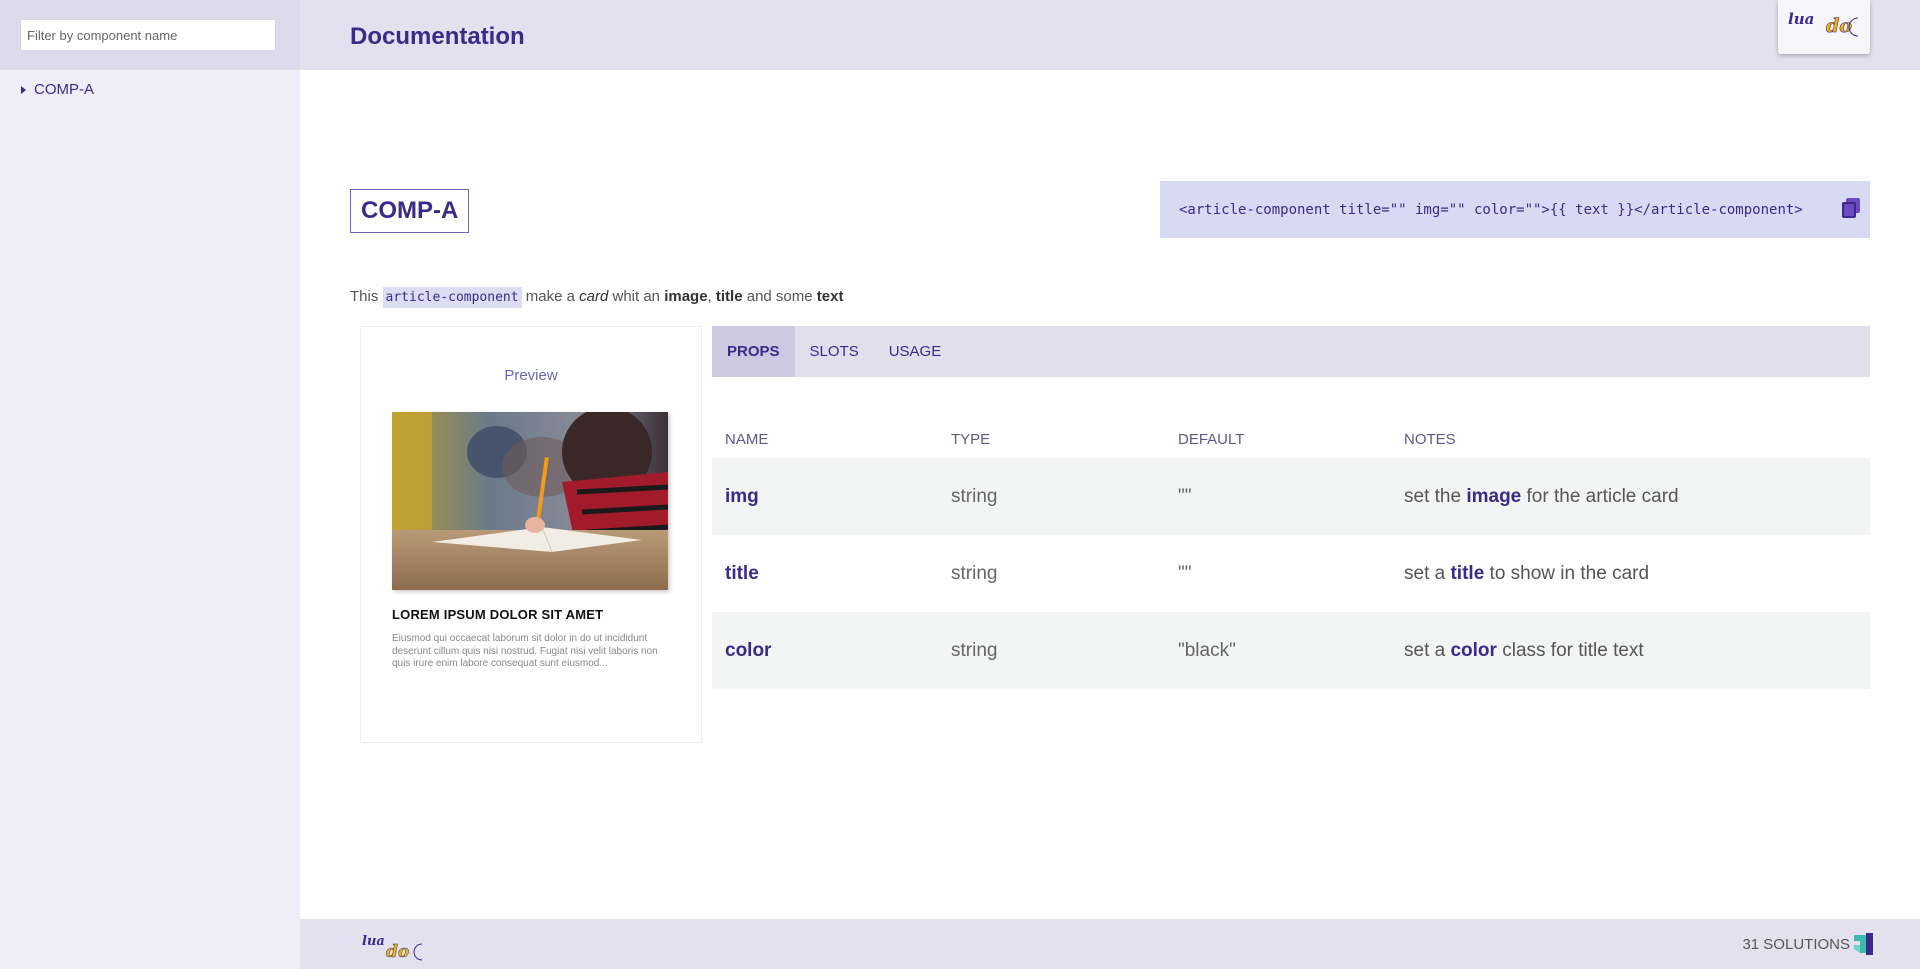  I want to click on prop-notes: set a title to show in the card, so click(1630, 574).